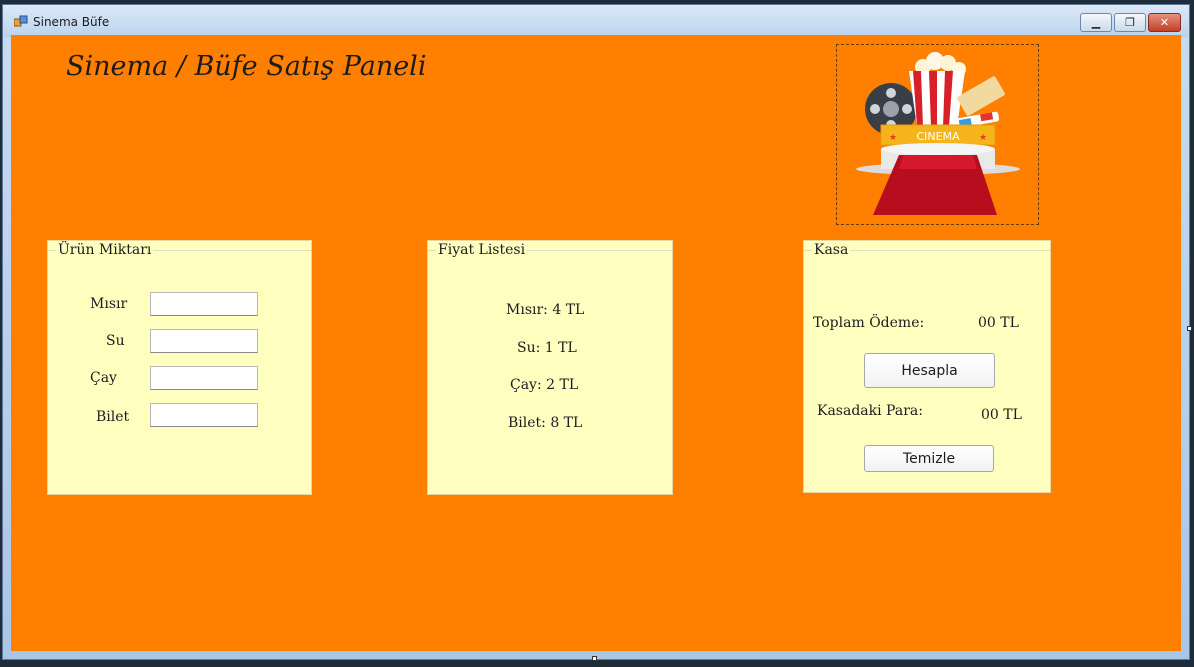 The height and width of the screenshot is (667, 1194). What do you see at coordinates (246, 66) in the screenshot?
I see `page-title: Sinema / Büfe Satış Paneli` at bounding box center [246, 66].